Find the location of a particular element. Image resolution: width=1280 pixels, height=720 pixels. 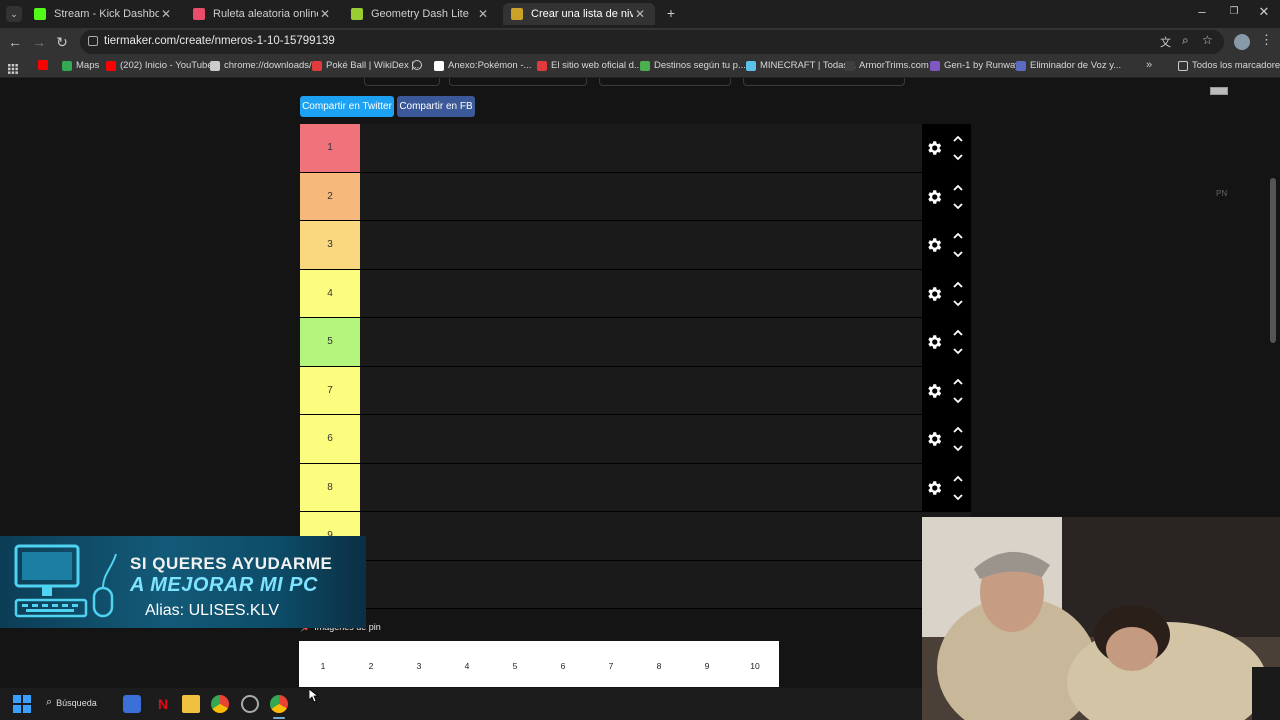

close-window-button: ✕ is located at coordinates (1264, 12).